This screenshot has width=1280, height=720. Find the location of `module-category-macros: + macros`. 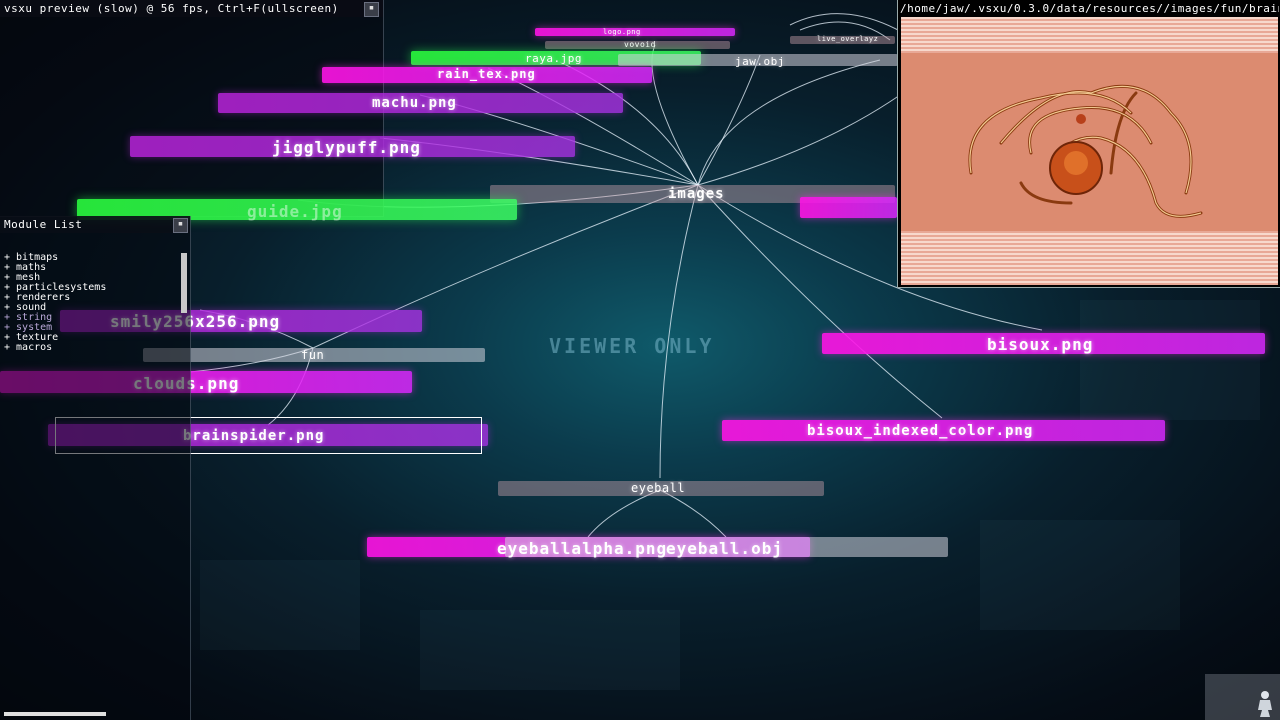

module-category-macros: + macros is located at coordinates (55, 348).